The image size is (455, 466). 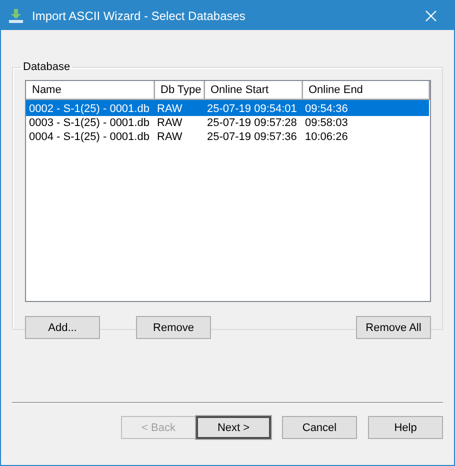 What do you see at coordinates (253, 137) in the screenshot?
I see `table-cell: 25-07-19 09:57:36` at bounding box center [253, 137].